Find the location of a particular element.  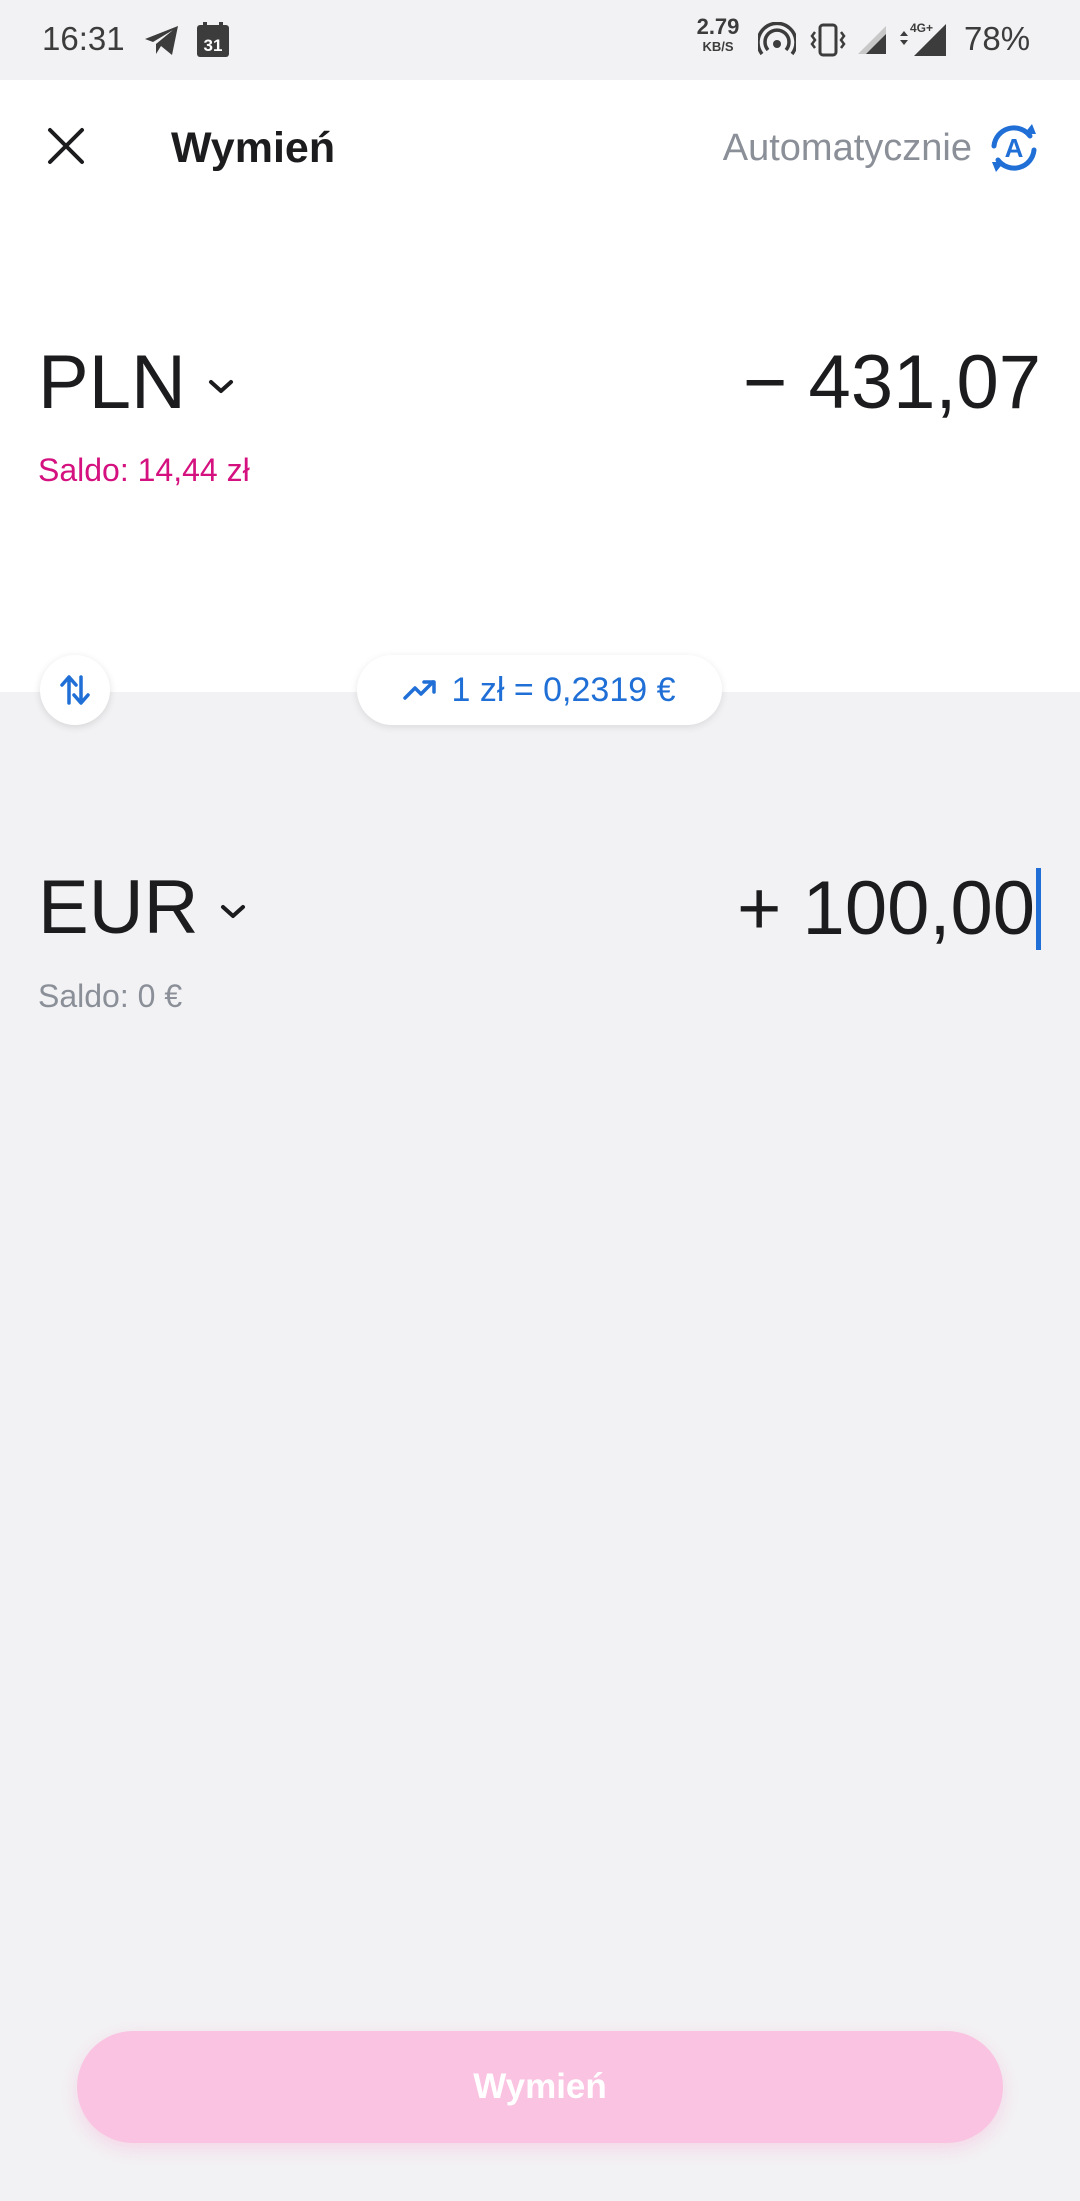

vibrate-icon is located at coordinates (828, 40).